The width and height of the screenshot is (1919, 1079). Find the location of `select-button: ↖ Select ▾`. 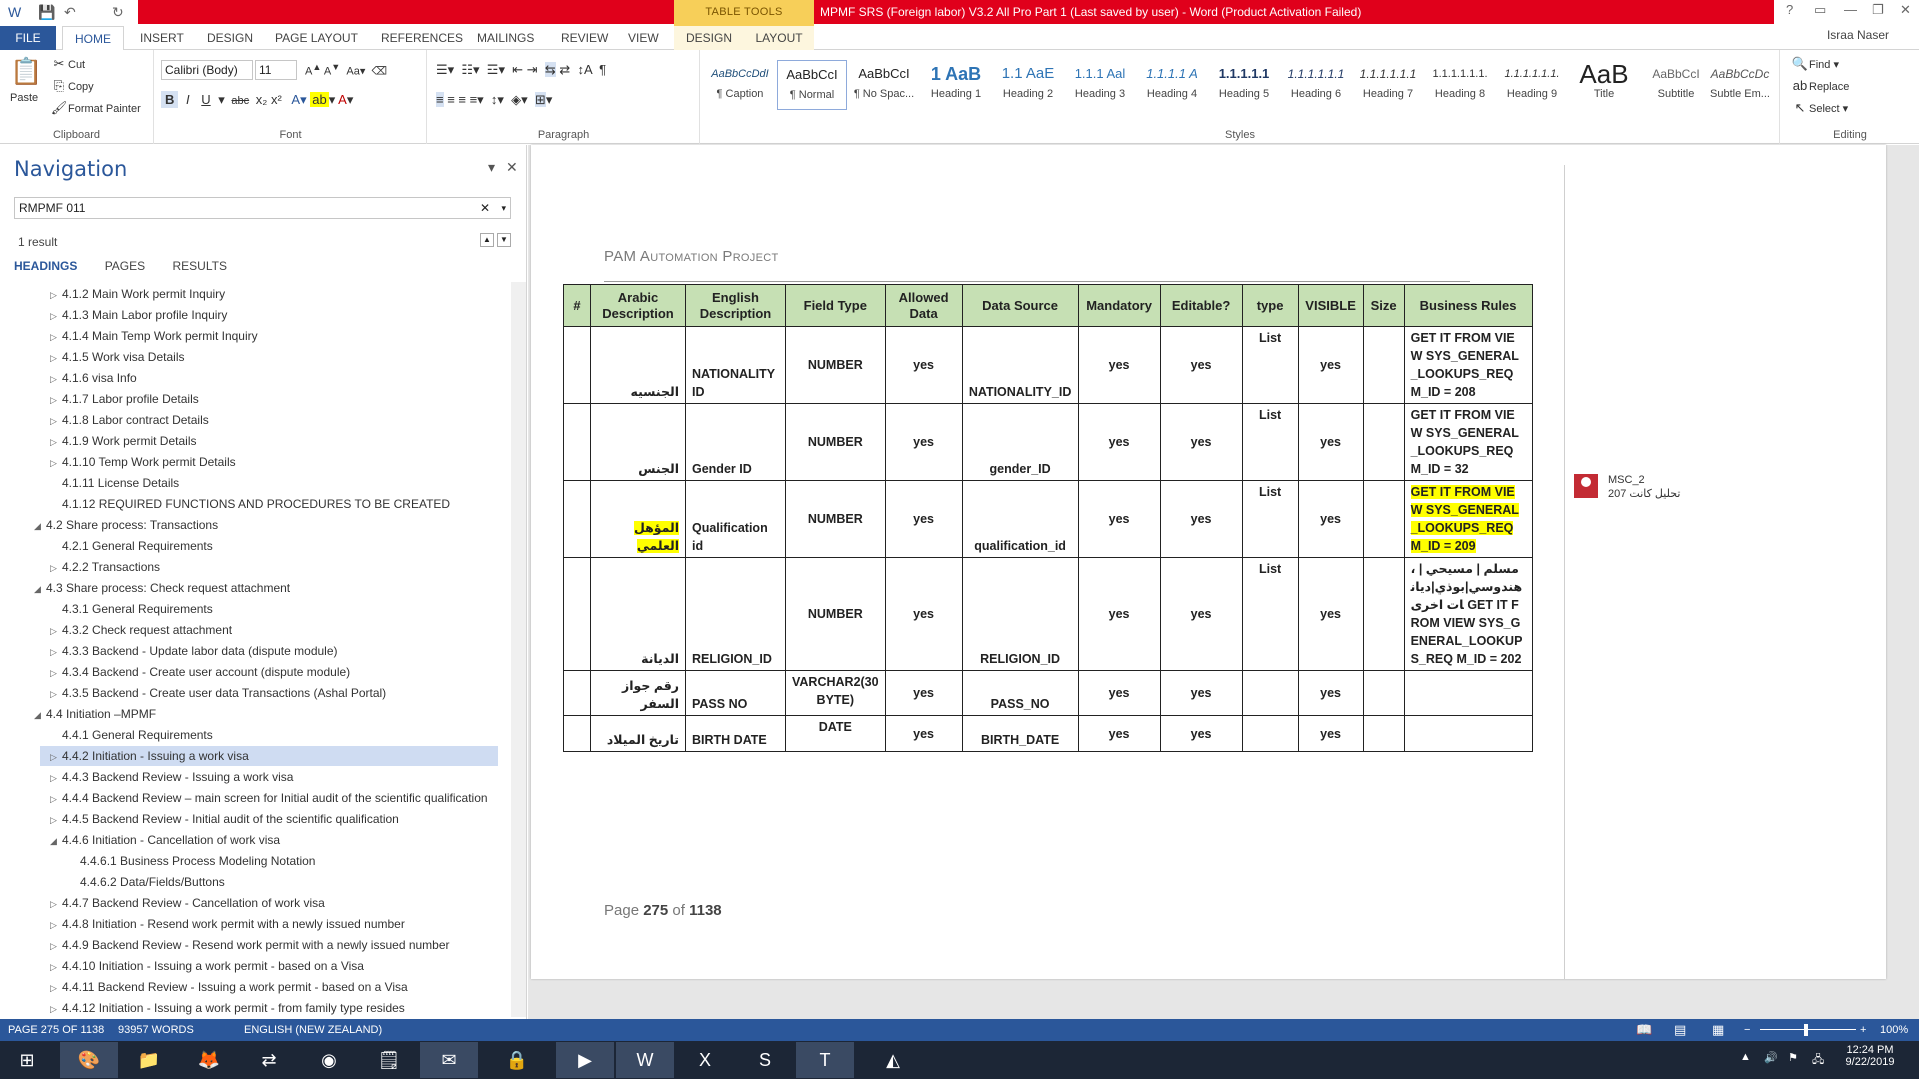

select-button: ↖ Select ▾ is located at coordinates (1820, 108).